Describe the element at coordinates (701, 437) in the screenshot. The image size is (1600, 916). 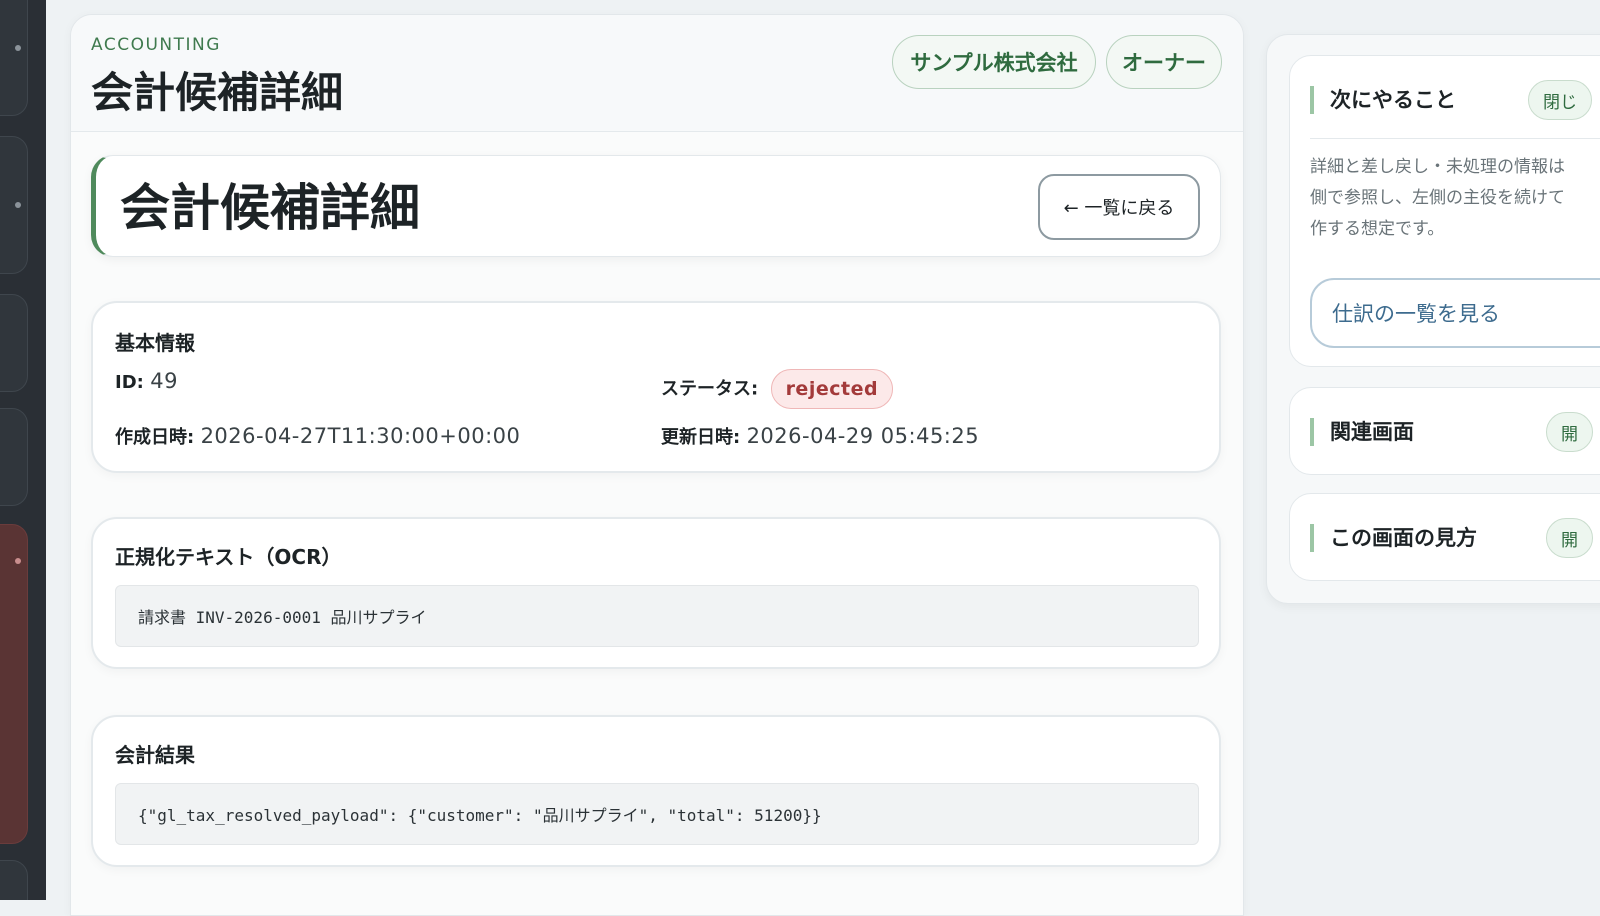
I see `updated-label: 更新日時:` at that location.